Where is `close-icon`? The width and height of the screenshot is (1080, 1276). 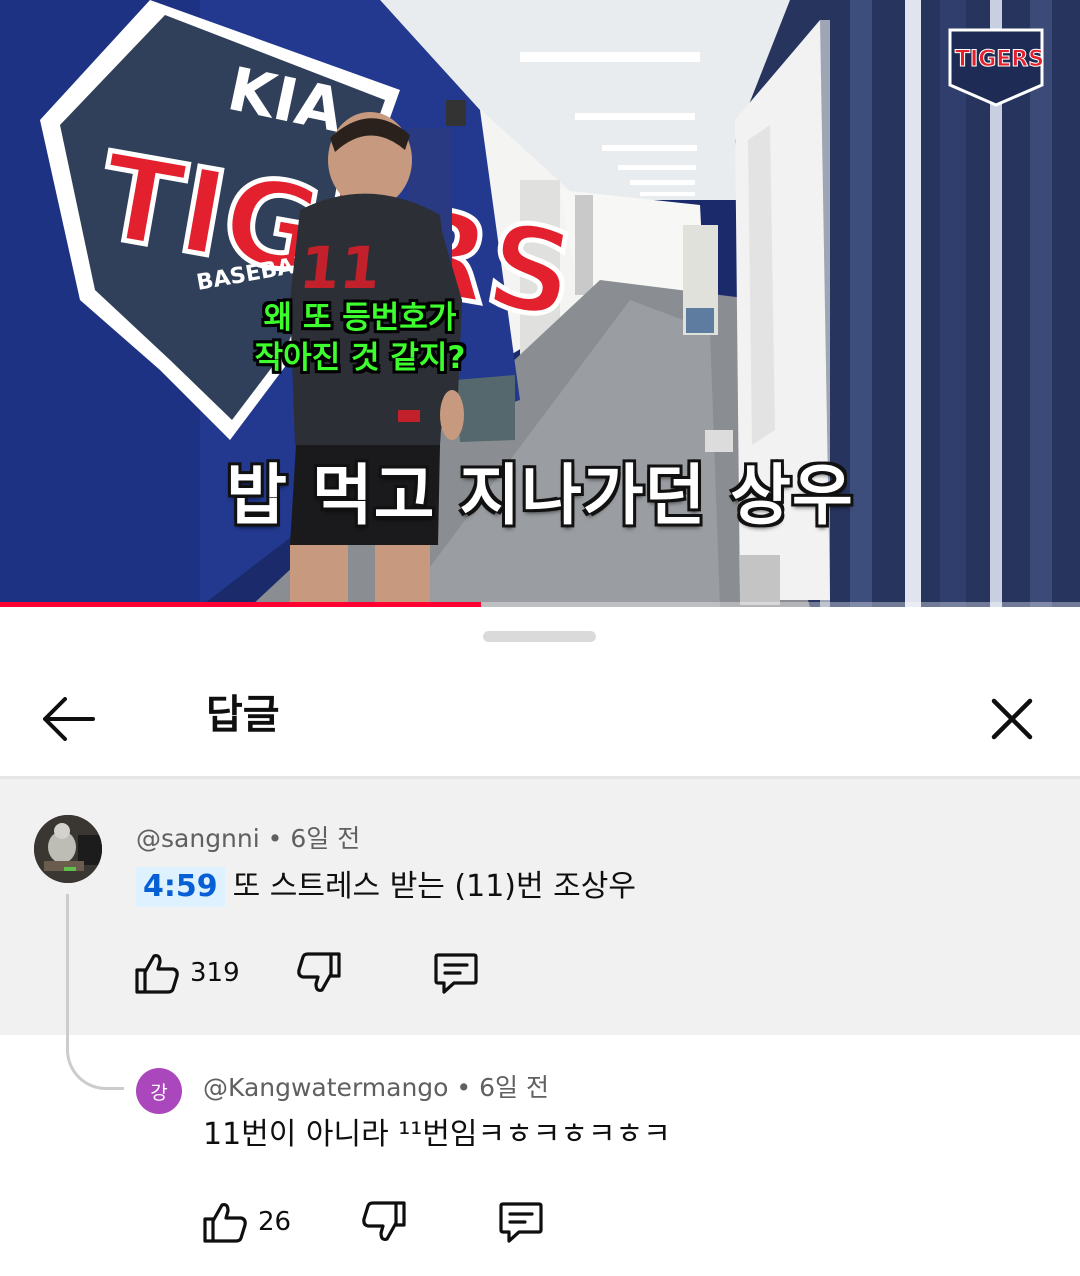
close-icon is located at coordinates (1012, 719).